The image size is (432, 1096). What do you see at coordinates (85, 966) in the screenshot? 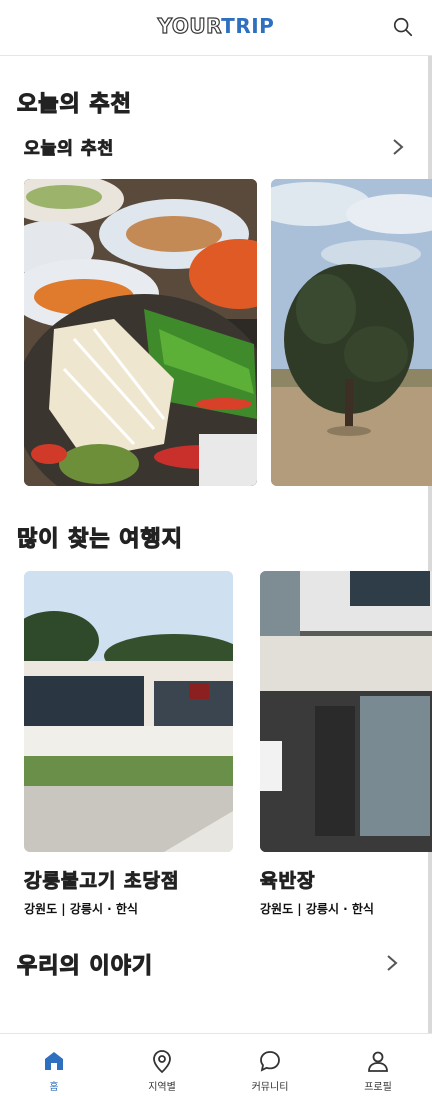
I see `story-section-title: 우리의 이야기` at bounding box center [85, 966].